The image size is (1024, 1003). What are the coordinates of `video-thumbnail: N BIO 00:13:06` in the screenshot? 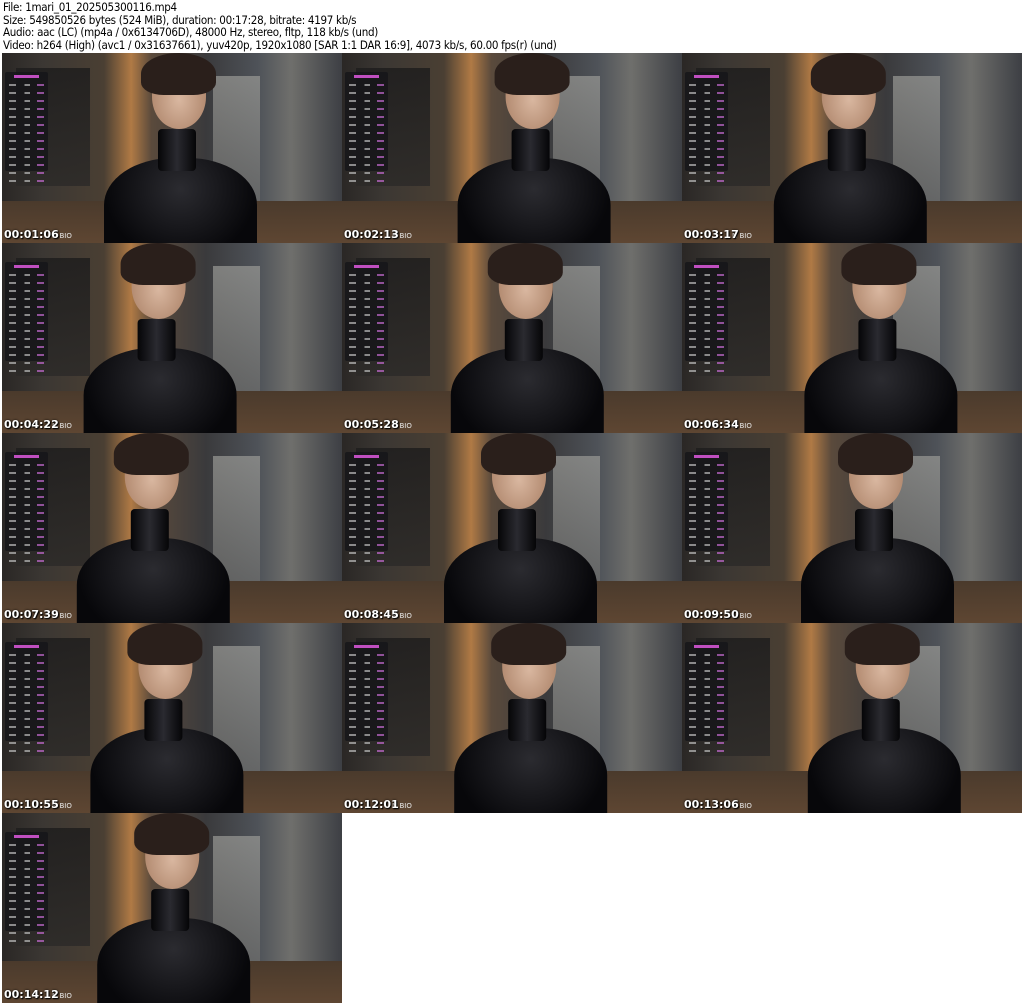 It's located at (852, 718).